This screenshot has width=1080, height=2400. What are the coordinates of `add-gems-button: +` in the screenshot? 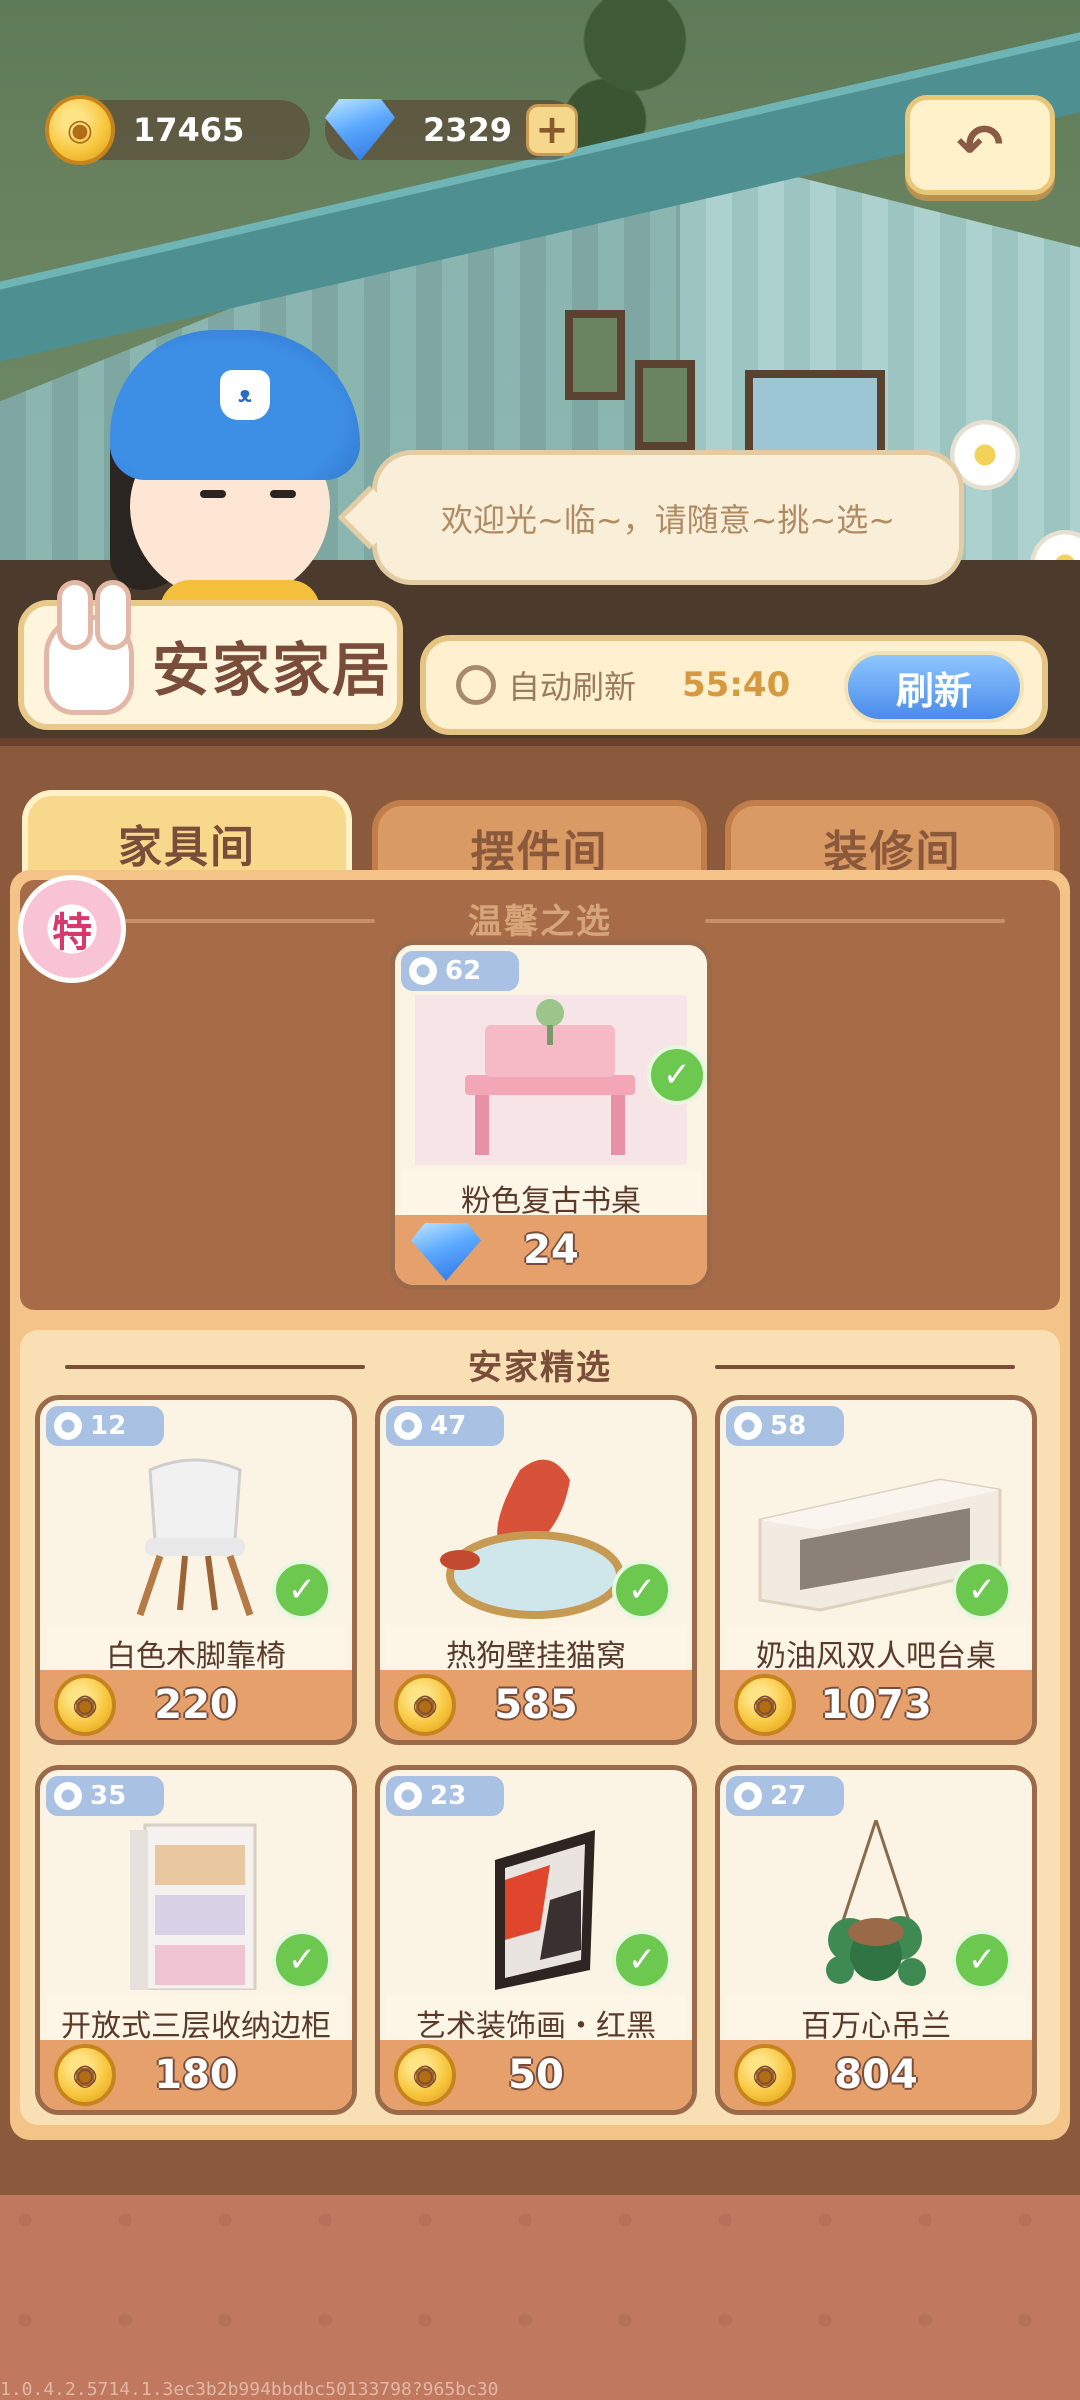 It's located at (552, 130).